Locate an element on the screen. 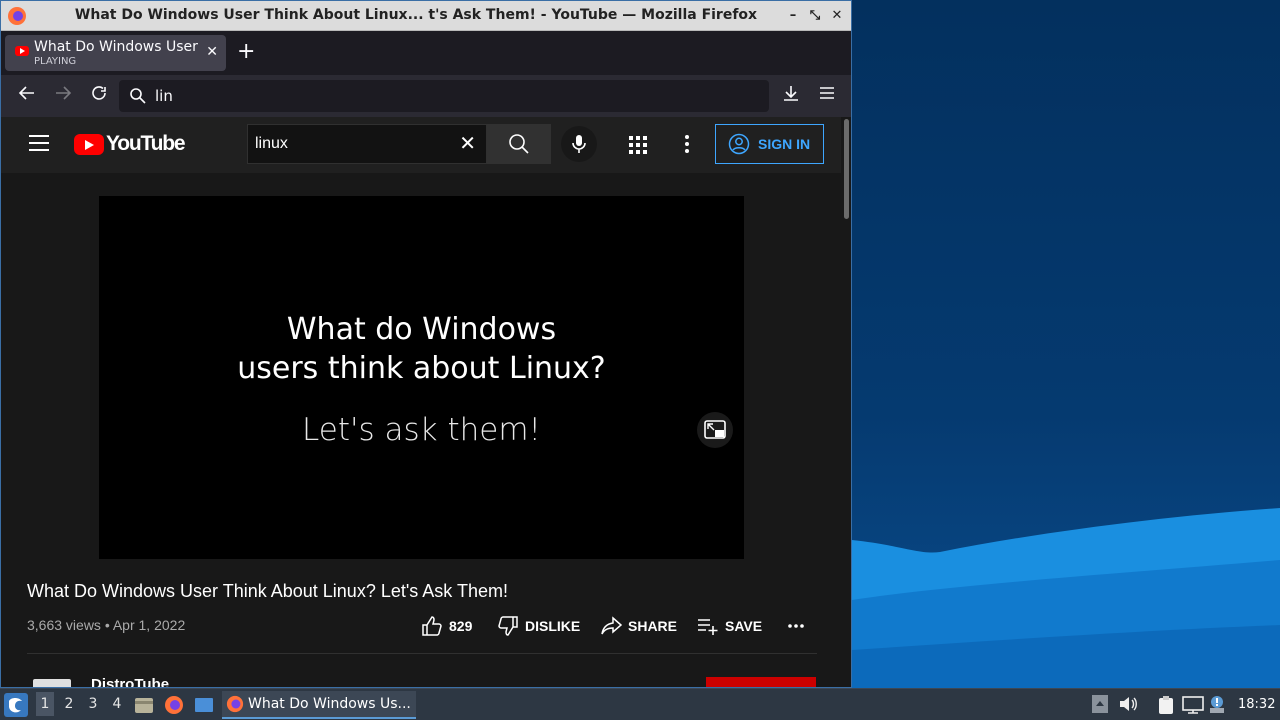 This screenshot has width=1280, height=720. like-count: 829 is located at coordinates (461, 626).